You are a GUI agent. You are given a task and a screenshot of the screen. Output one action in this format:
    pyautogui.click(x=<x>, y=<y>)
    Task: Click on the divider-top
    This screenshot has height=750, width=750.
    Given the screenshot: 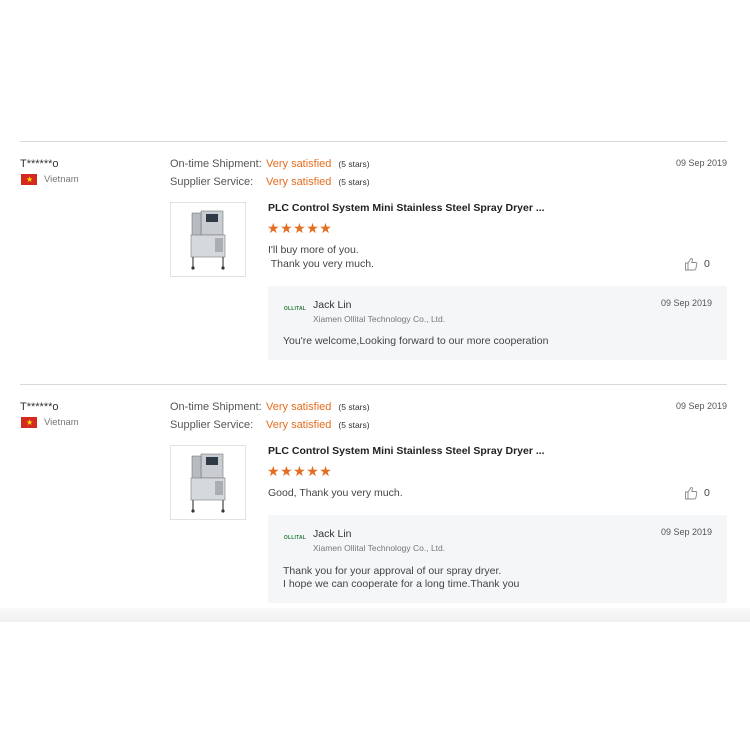 What is the action you would take?
    pyautogui.click(x=373, y=141)
    